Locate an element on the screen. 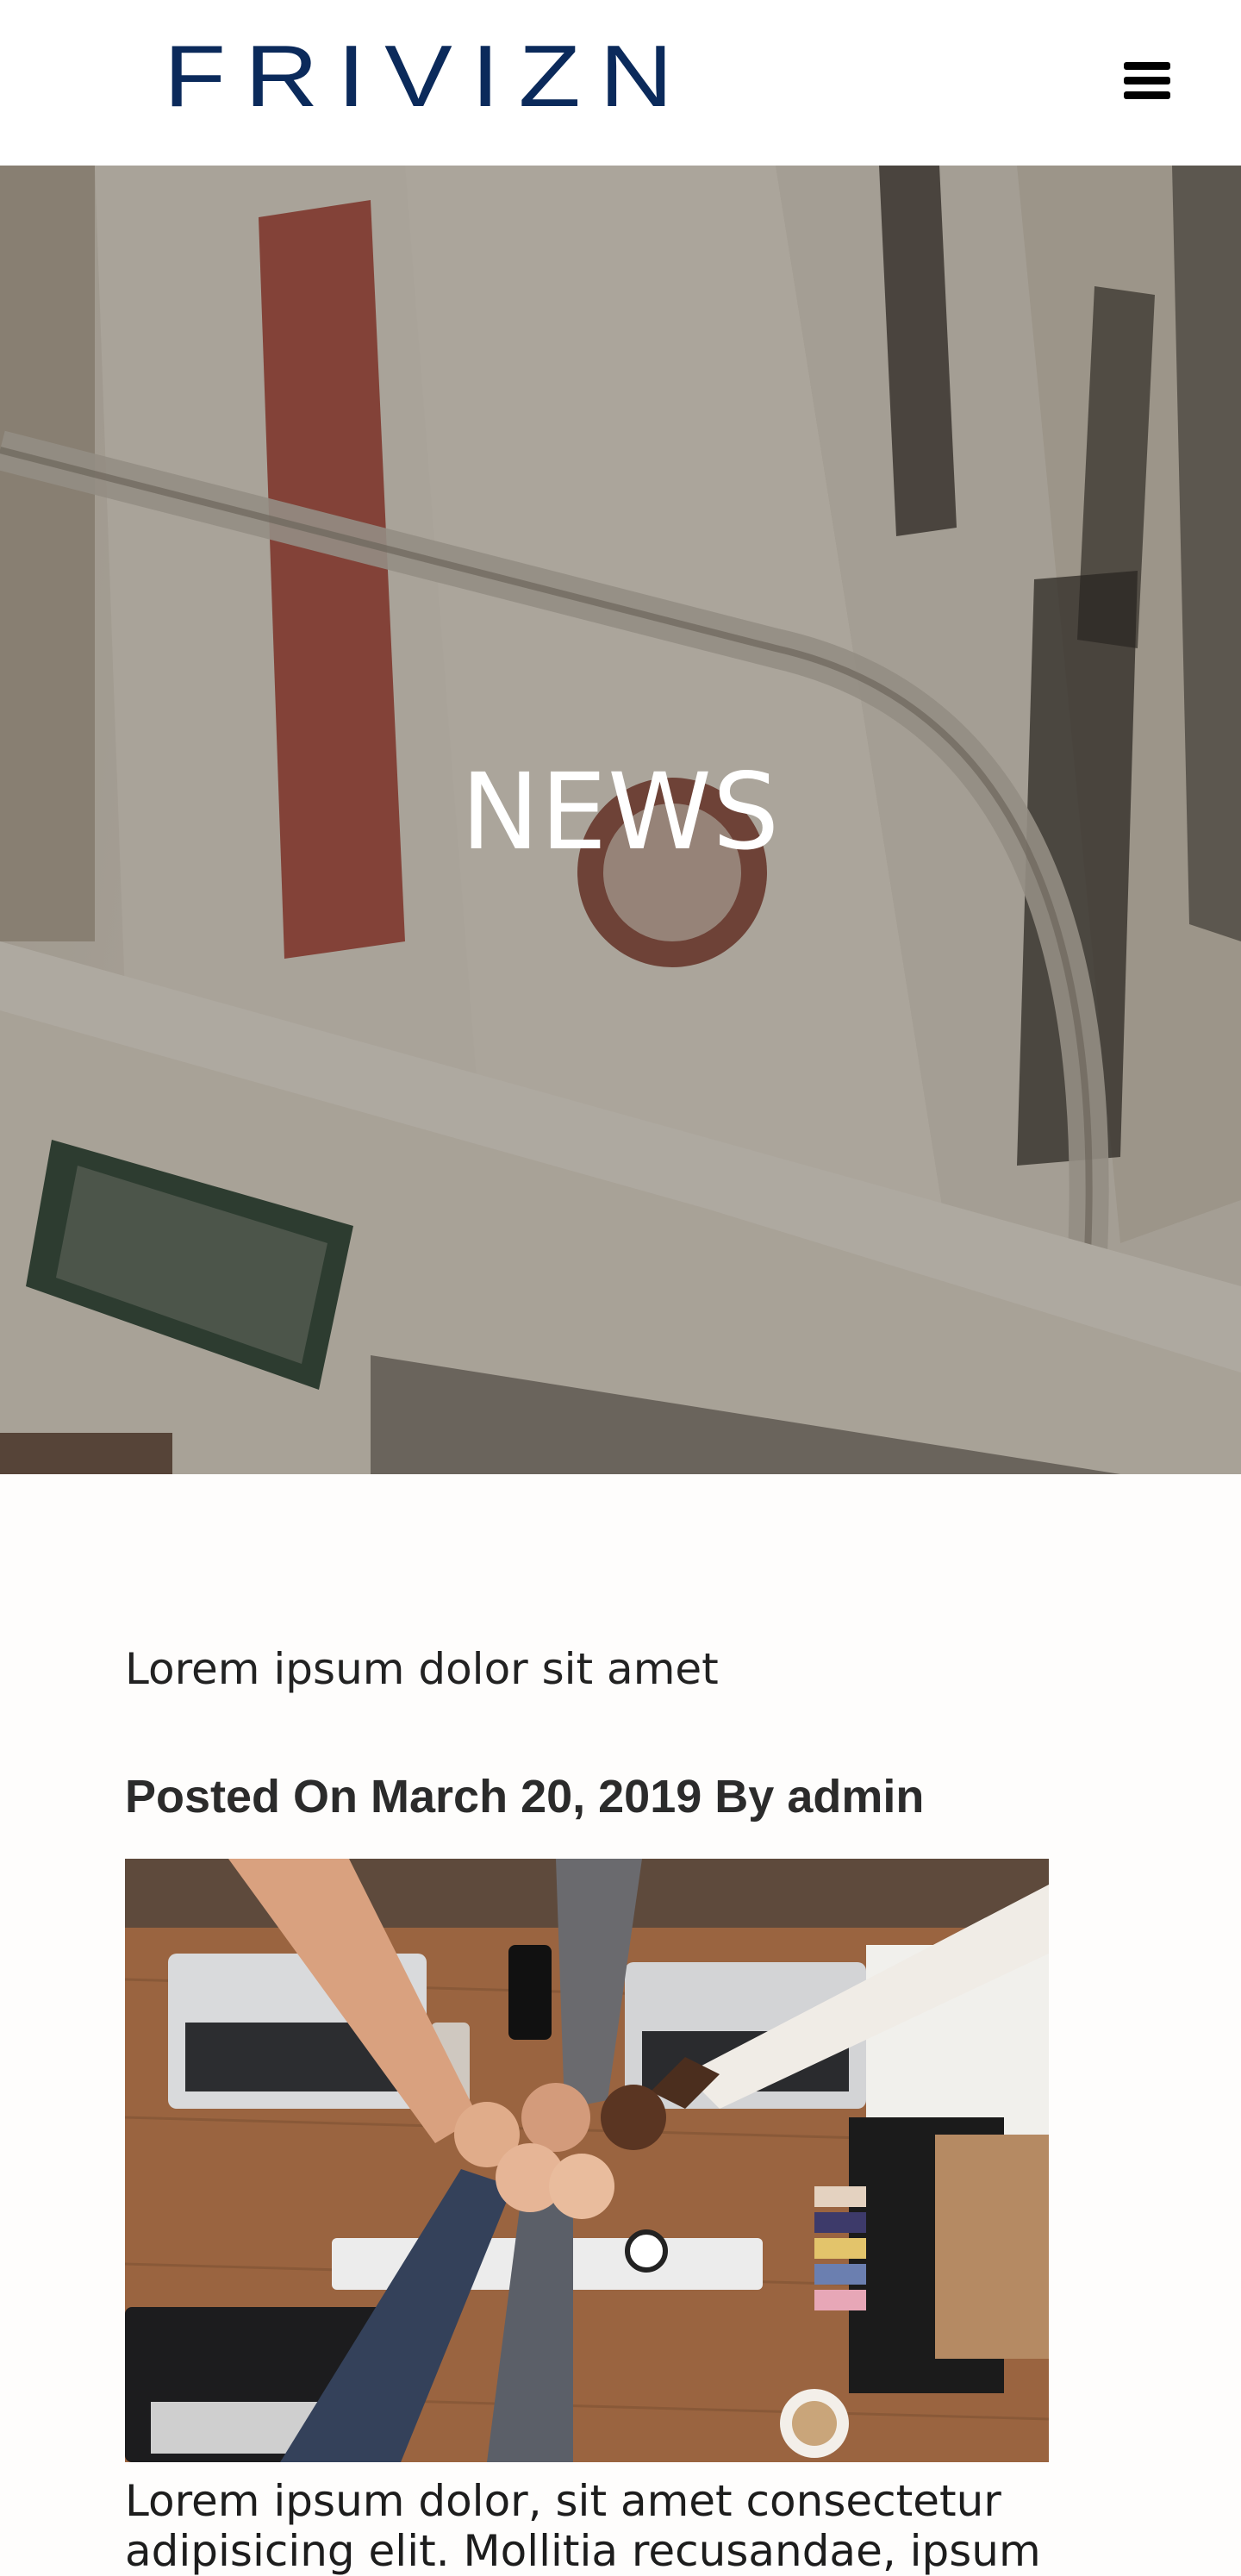 Image resolution: width=1241 pixels, height=2576 pixels. site-header: FRIVIZN is located at coordinates (620, 83).